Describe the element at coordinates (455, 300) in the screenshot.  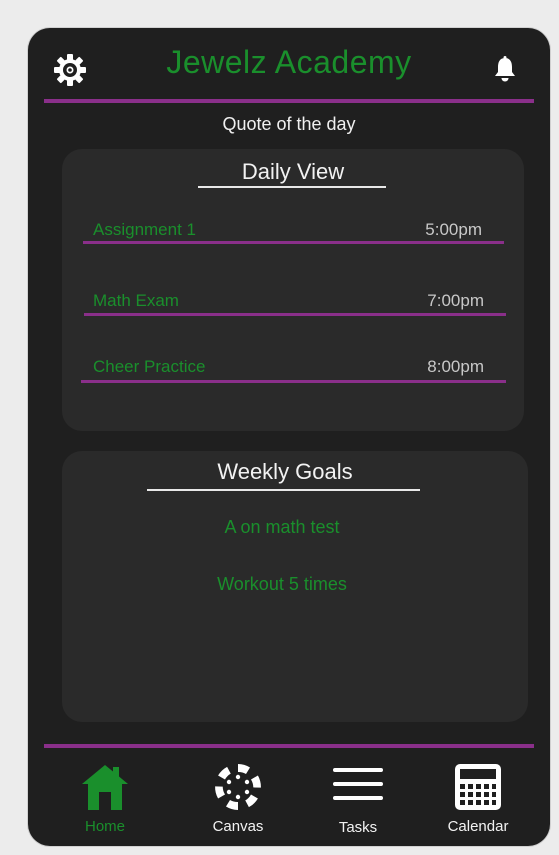
I see `event-time: 7:00pm` at that location.